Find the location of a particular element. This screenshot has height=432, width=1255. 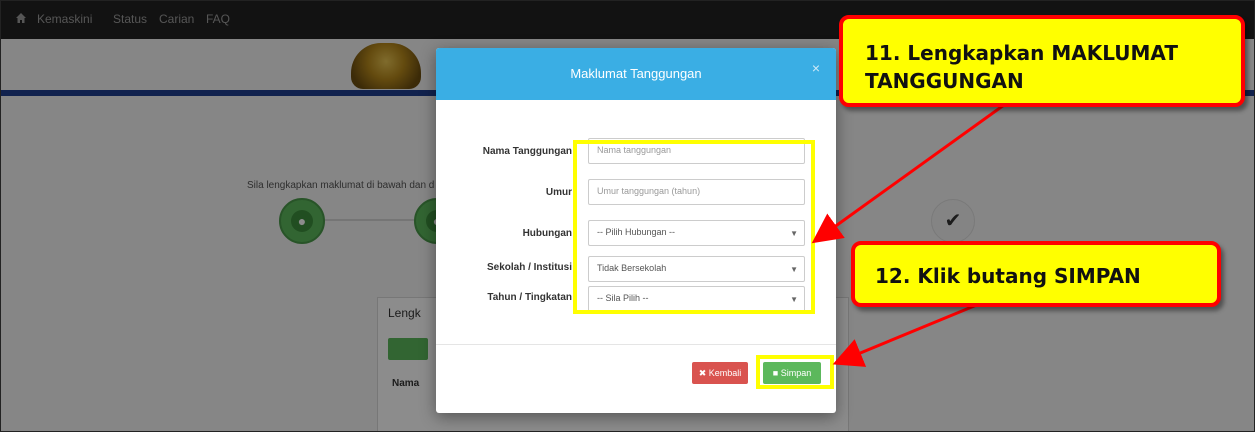

callout-step-11-text: 11. Lengkapkan MAKLUMAT TANGGUNGAN is located at coordinates (1021, 67).